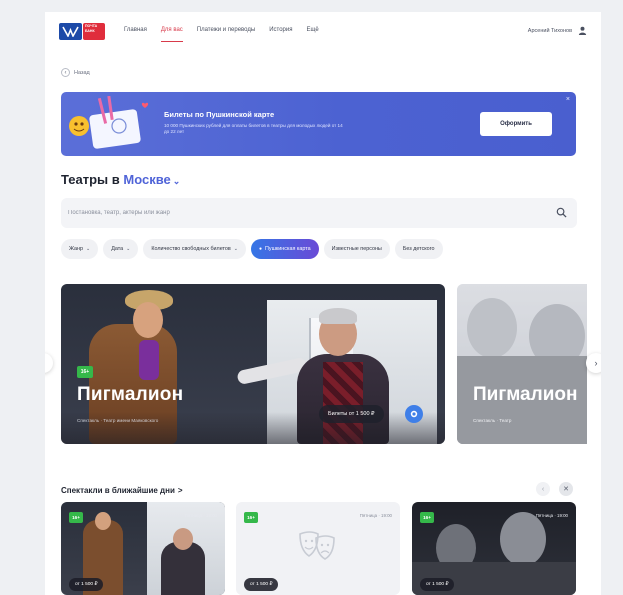  Describe the element at coordinates (351, 414) in the screenshot. I see `ticket-price-button: Билеты от 1 500 ₽` at that location.